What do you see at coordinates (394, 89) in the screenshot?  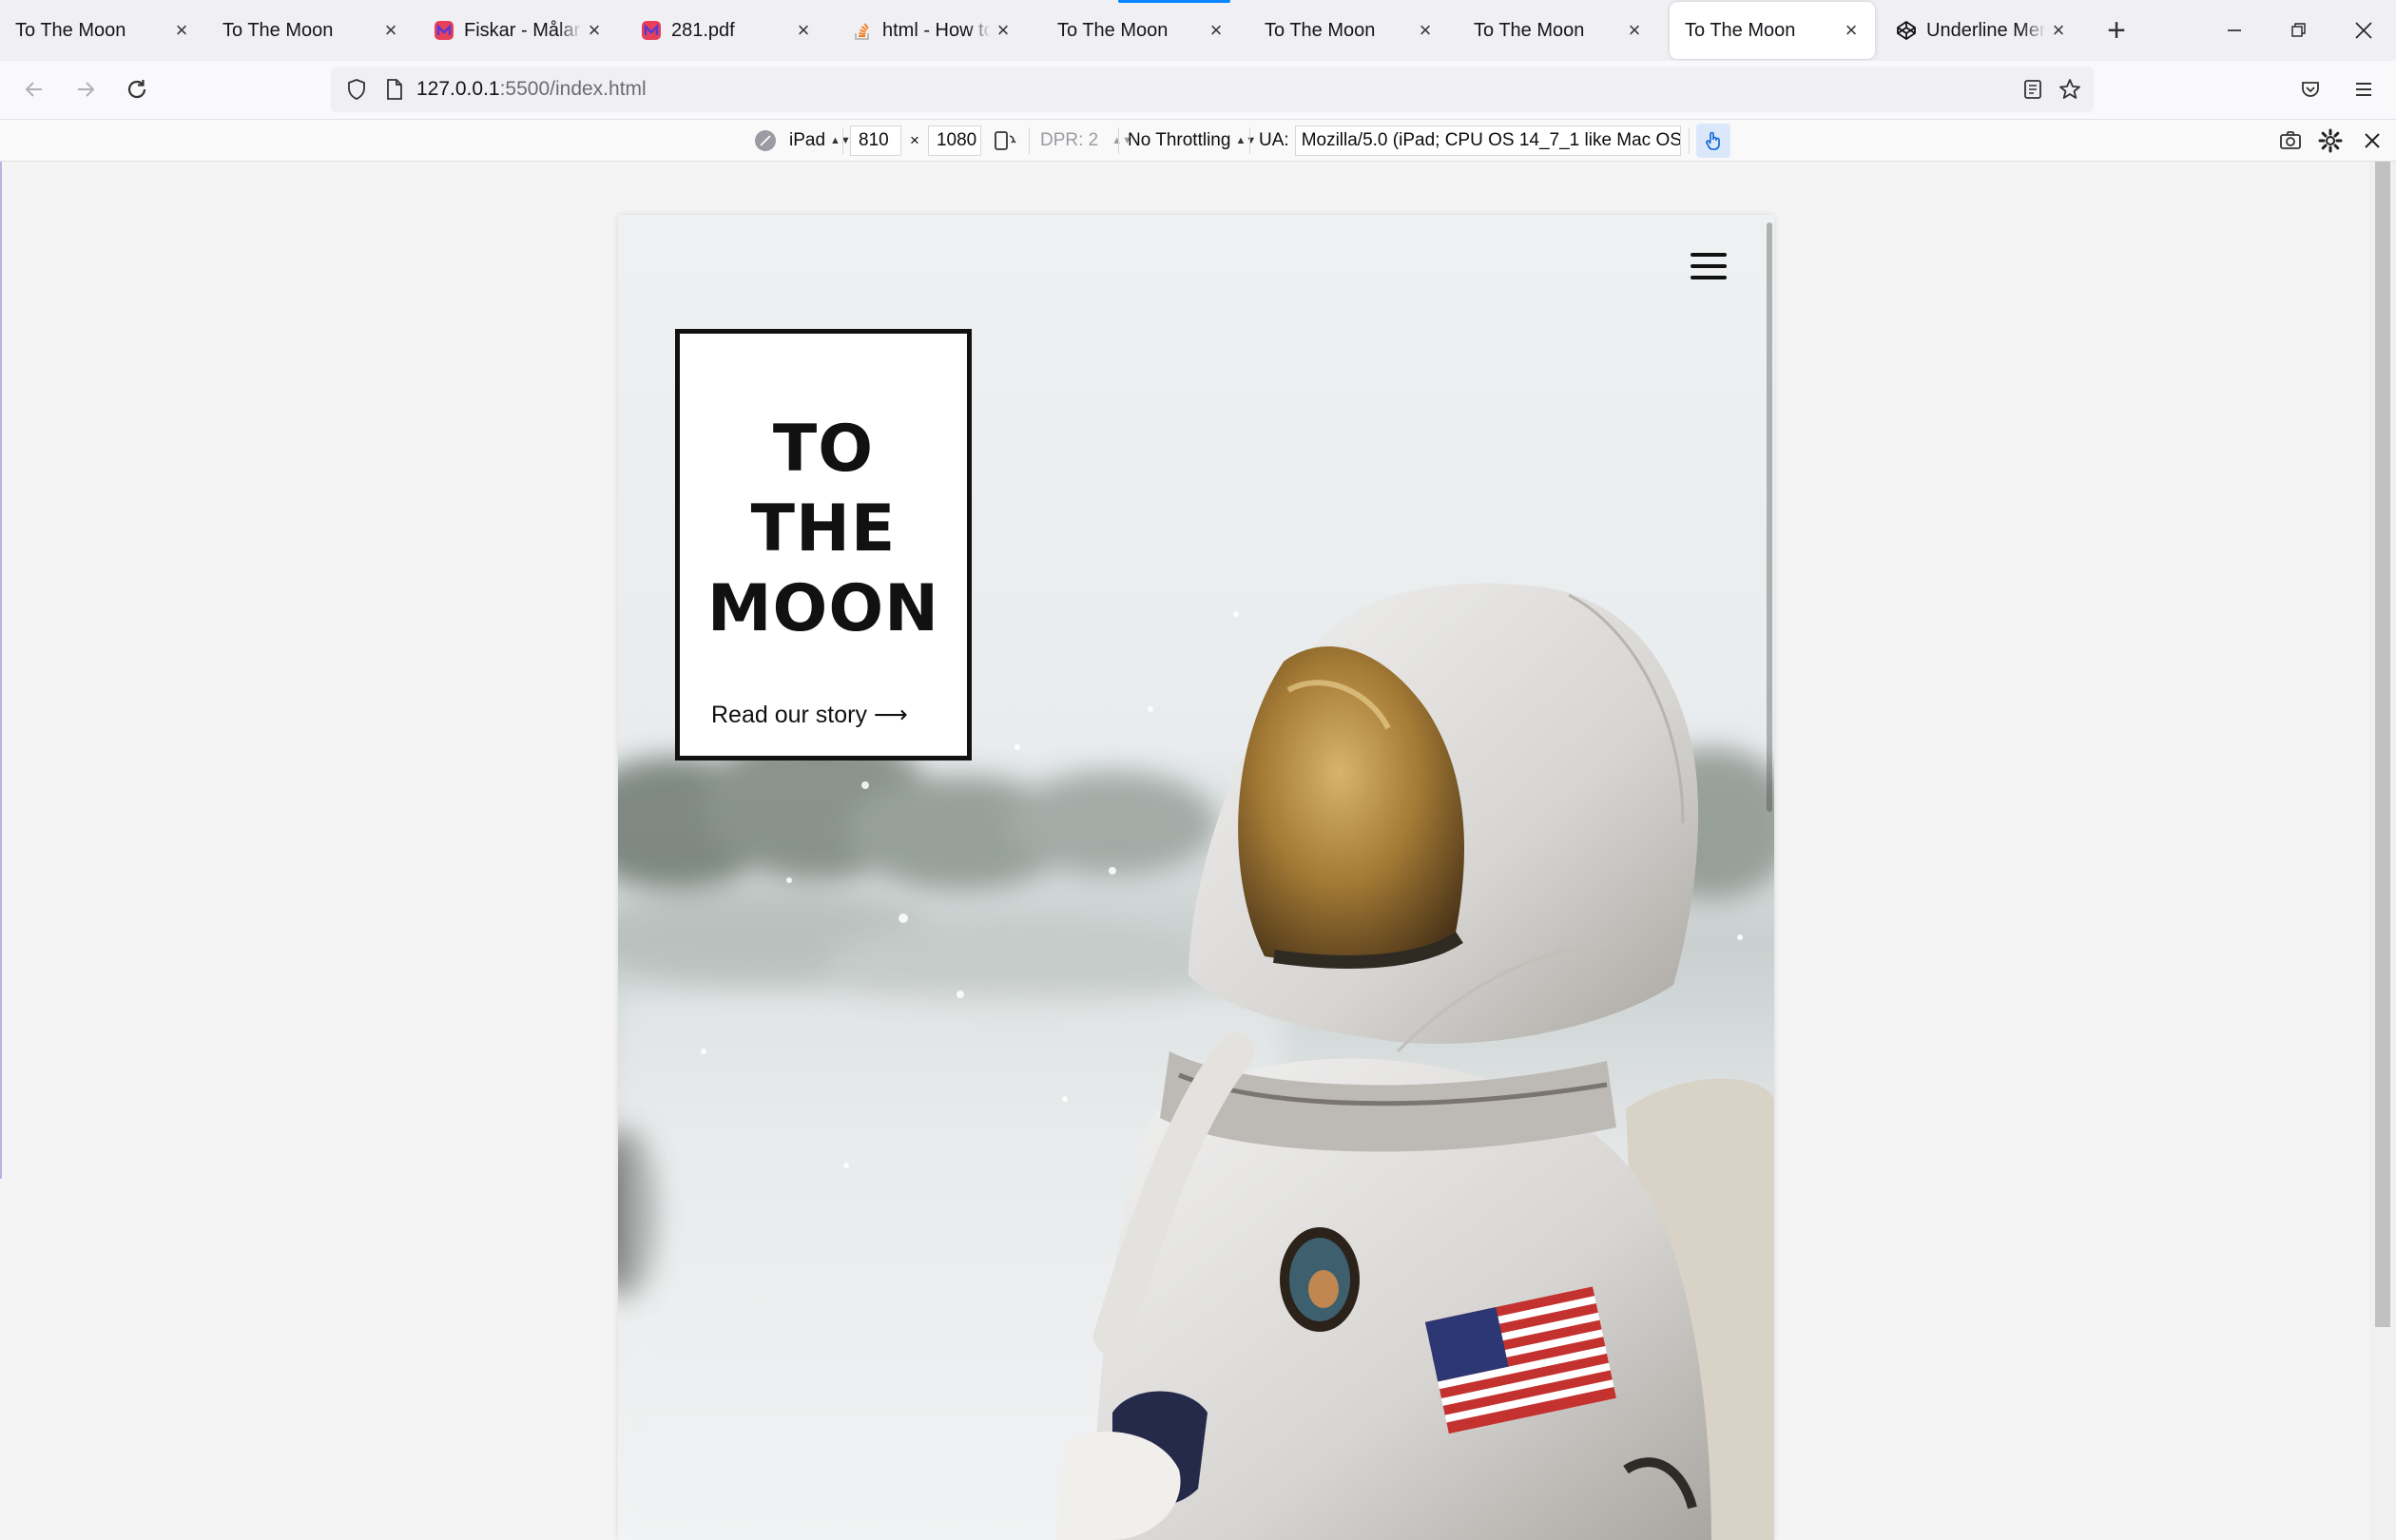 I see `page-icon` at bounding box center [394, 89].